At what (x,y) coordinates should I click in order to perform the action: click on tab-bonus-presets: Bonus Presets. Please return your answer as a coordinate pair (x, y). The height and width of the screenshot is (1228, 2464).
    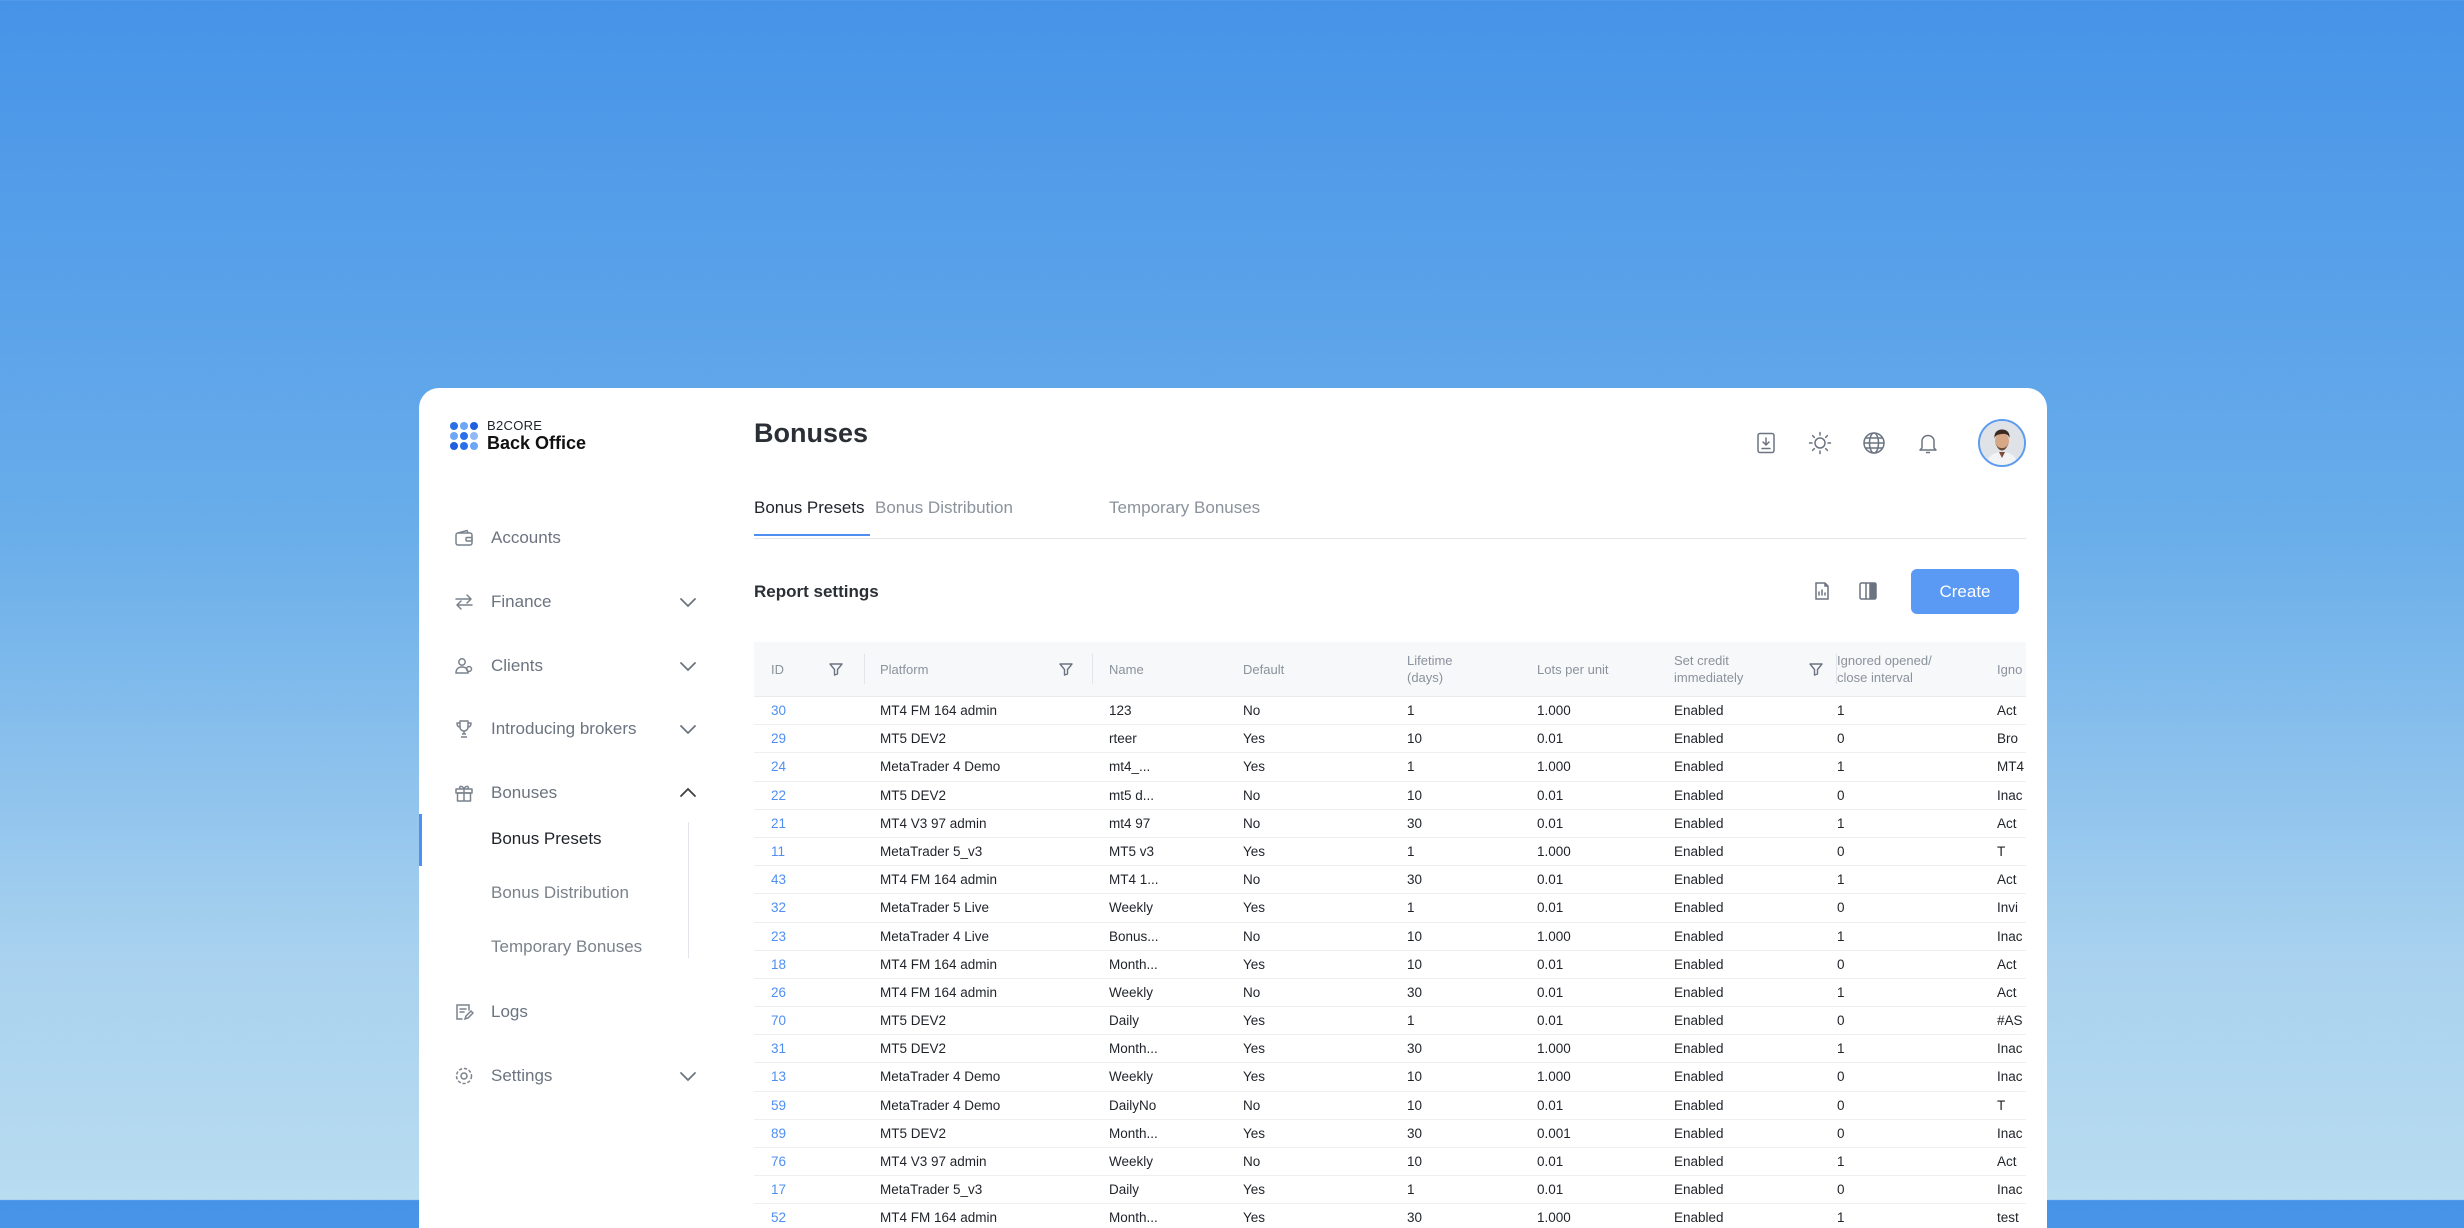
    Looking at the image, I should click on (809, 508).